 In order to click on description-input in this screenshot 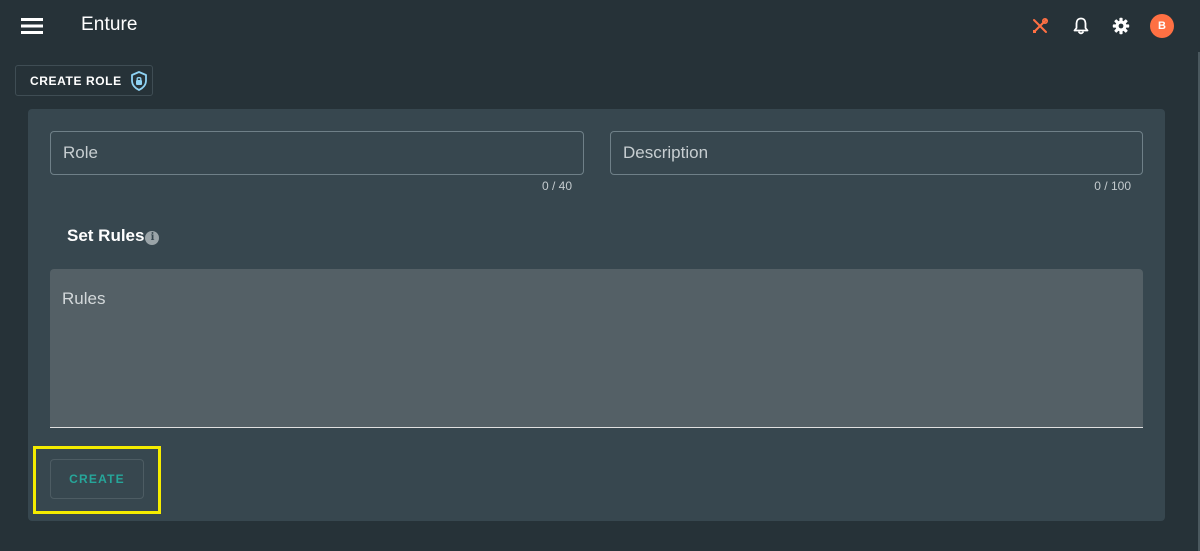, I will do `click(876, 153)`.